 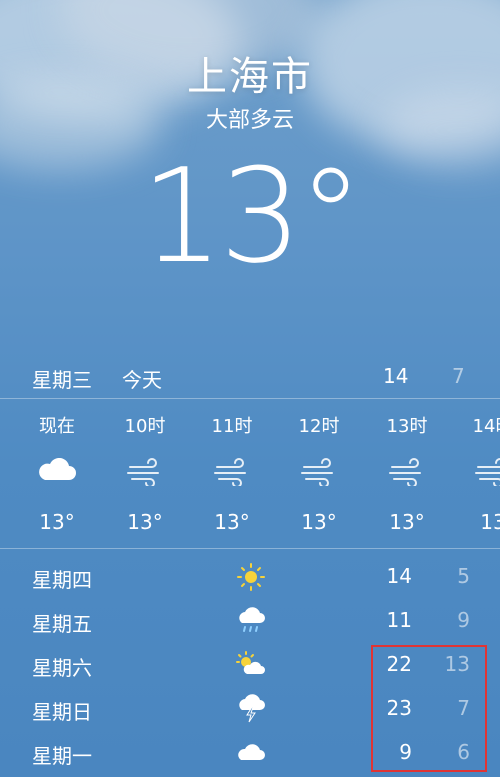 What do you see at coordinates (62, 712) in the screenshot?
I see `daily-weekday: 星期日` at bounding box center [62, 712].